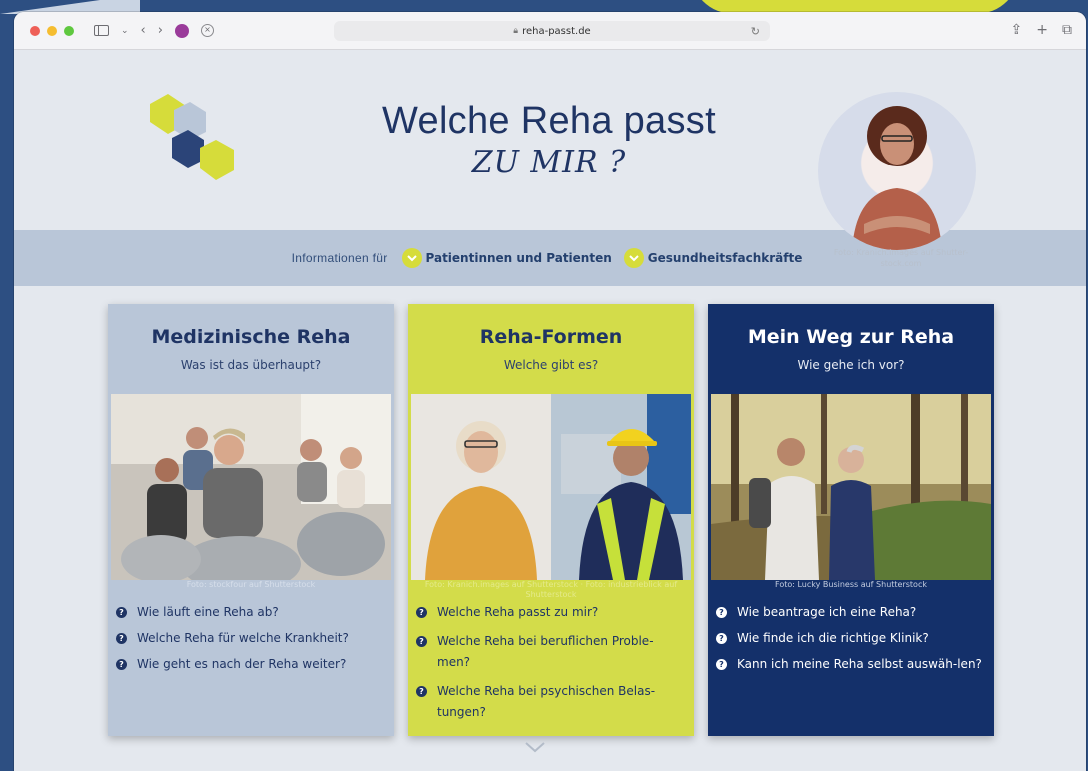 The height and width of the screenshot is (771, 1088). I want to click on nav-link-patients: Patientinnen und Patienten, so click(506, 258).